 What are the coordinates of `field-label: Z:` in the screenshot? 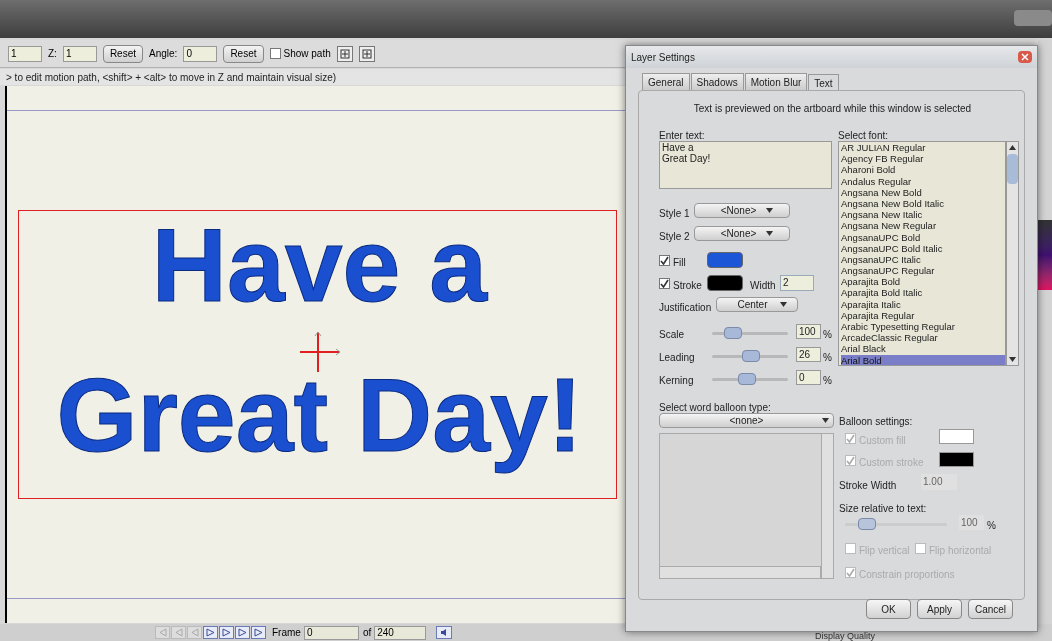 It's located at (52, 54).